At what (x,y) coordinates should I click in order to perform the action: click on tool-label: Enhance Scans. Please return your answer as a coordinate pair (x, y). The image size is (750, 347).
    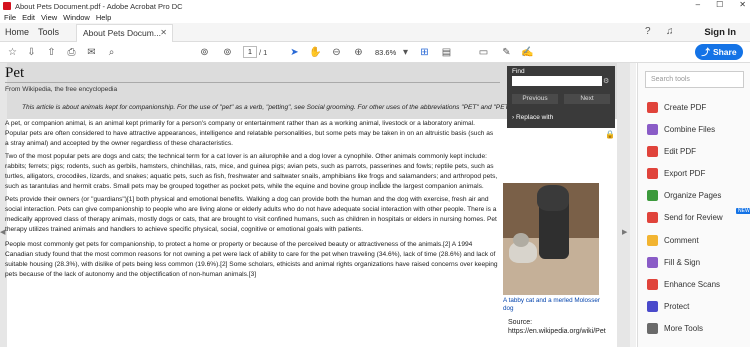
    Looking at the image, I should click on (692, 284).